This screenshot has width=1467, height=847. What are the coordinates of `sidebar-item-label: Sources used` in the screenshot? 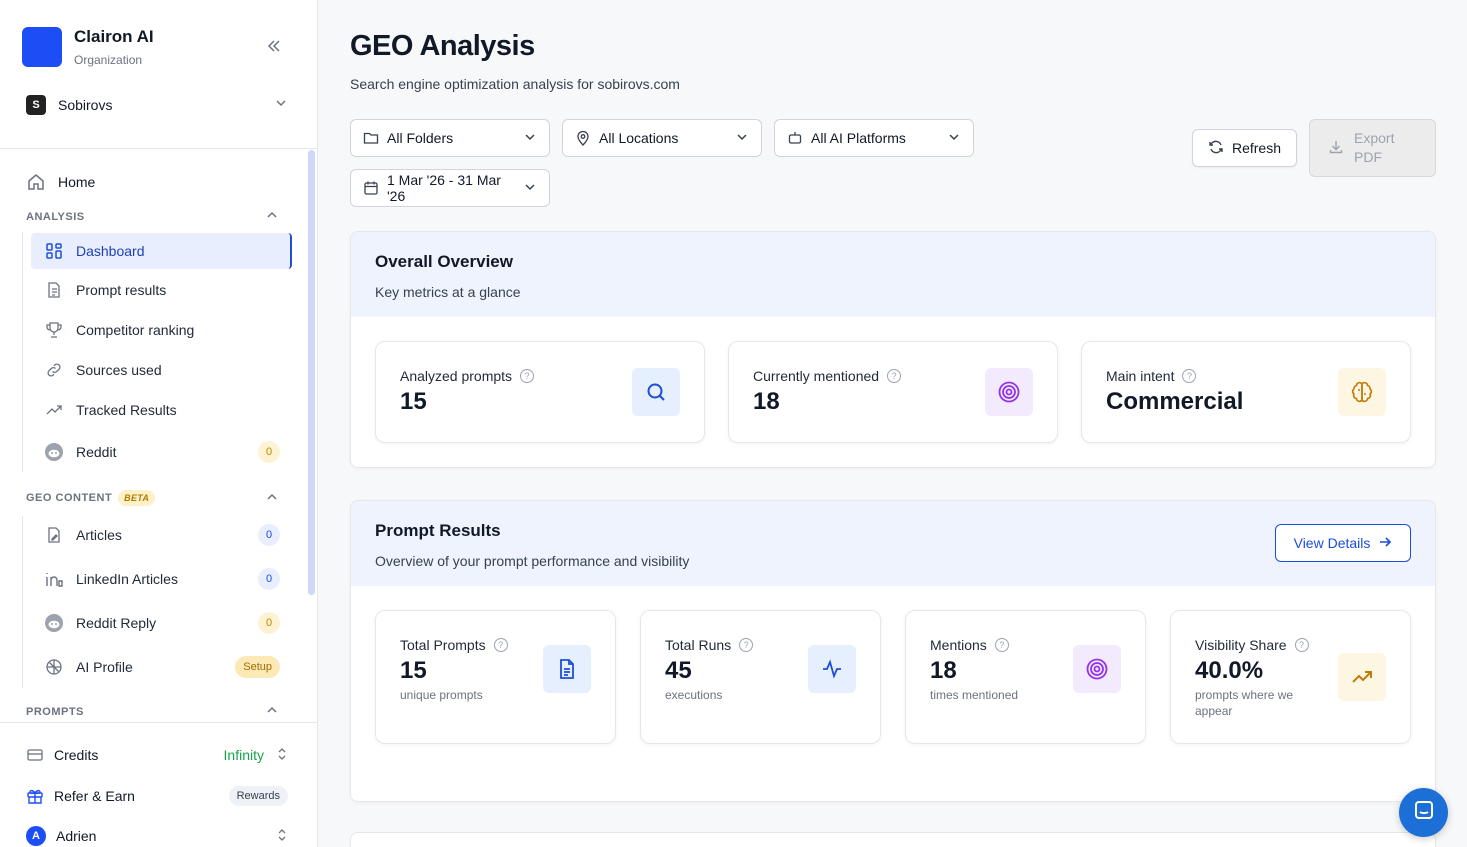 It's located at (119, 370).